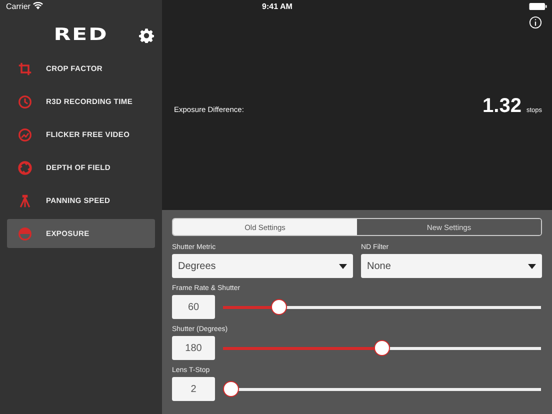 The image size is (552, 414). I want to click on clock-icon, so click(25, 101).